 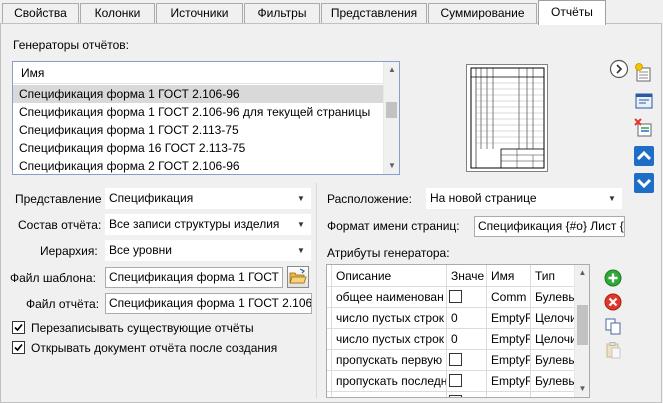 I want to click on list-item: Спецификация форма 2 ГОСТ 2.106-96, so click(x=199, y=165).